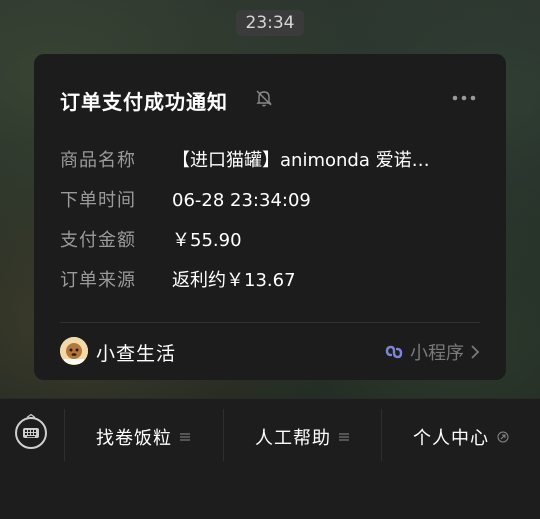 This screenshot has width=540, height=519. Describe the element at coordinates (136, 352) in the screenshot. I see `mini-program-name: 小查生活` at that location.